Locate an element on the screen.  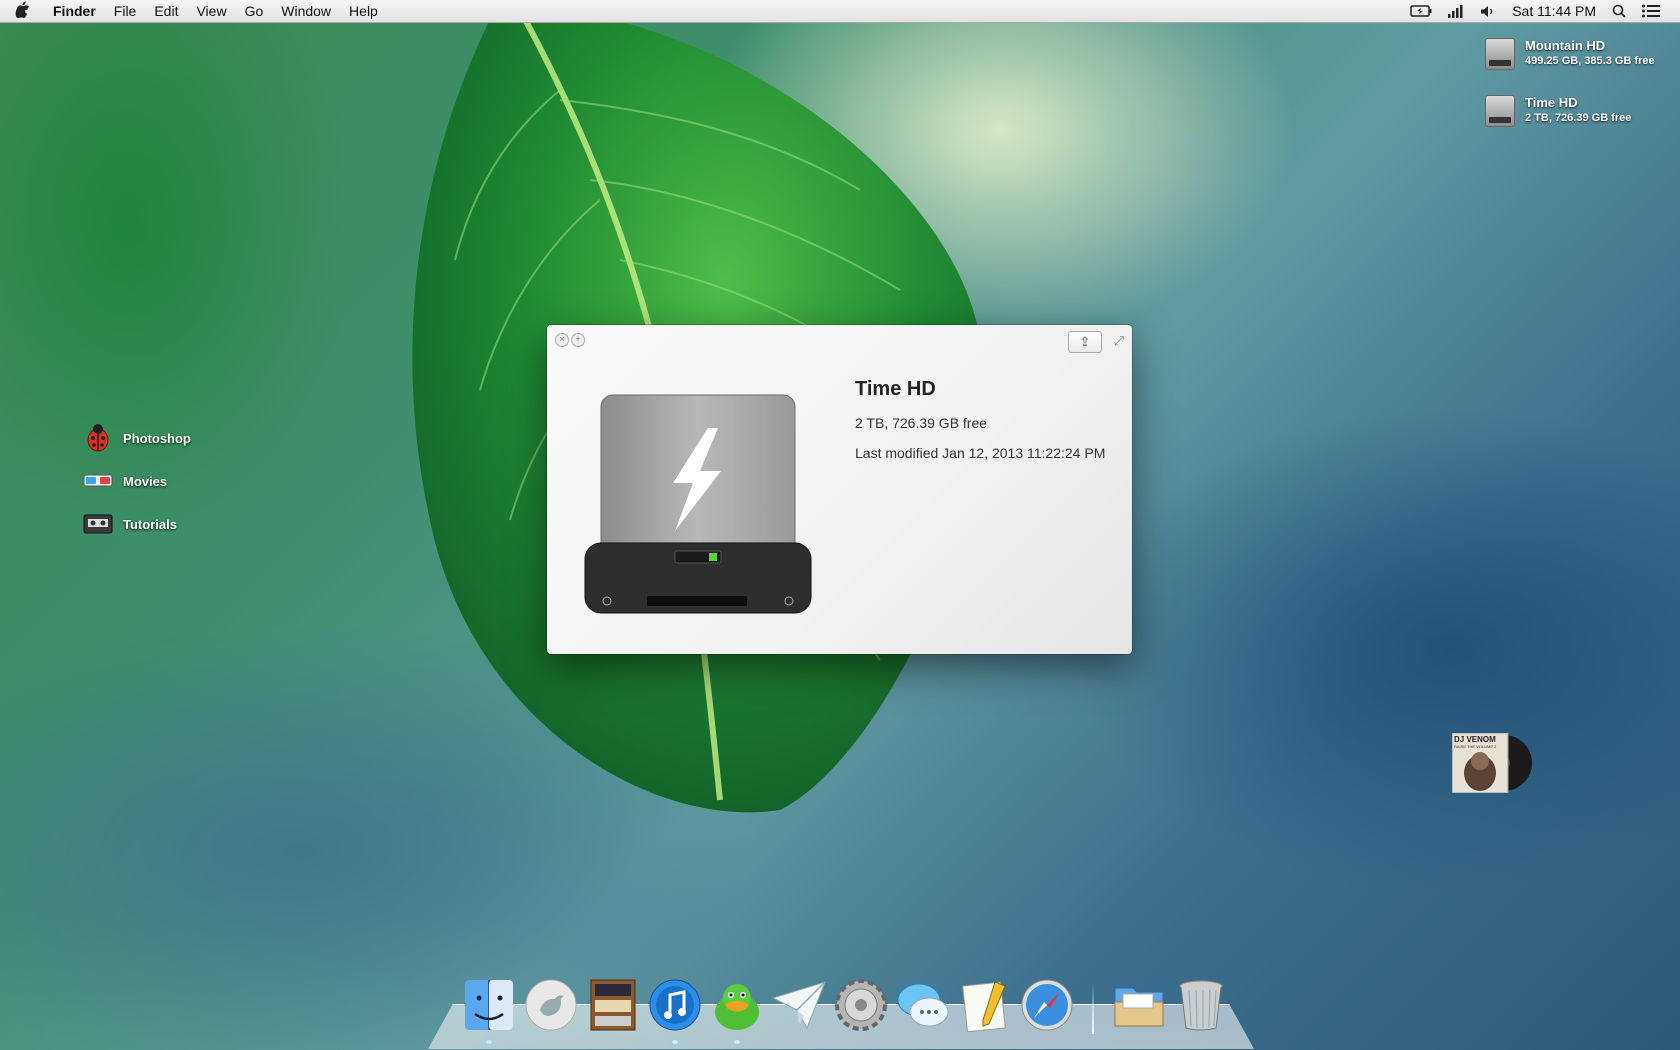
album-subtitle-text: RAISE THE VOLUME 2 is located at coordinates (1475, 746).